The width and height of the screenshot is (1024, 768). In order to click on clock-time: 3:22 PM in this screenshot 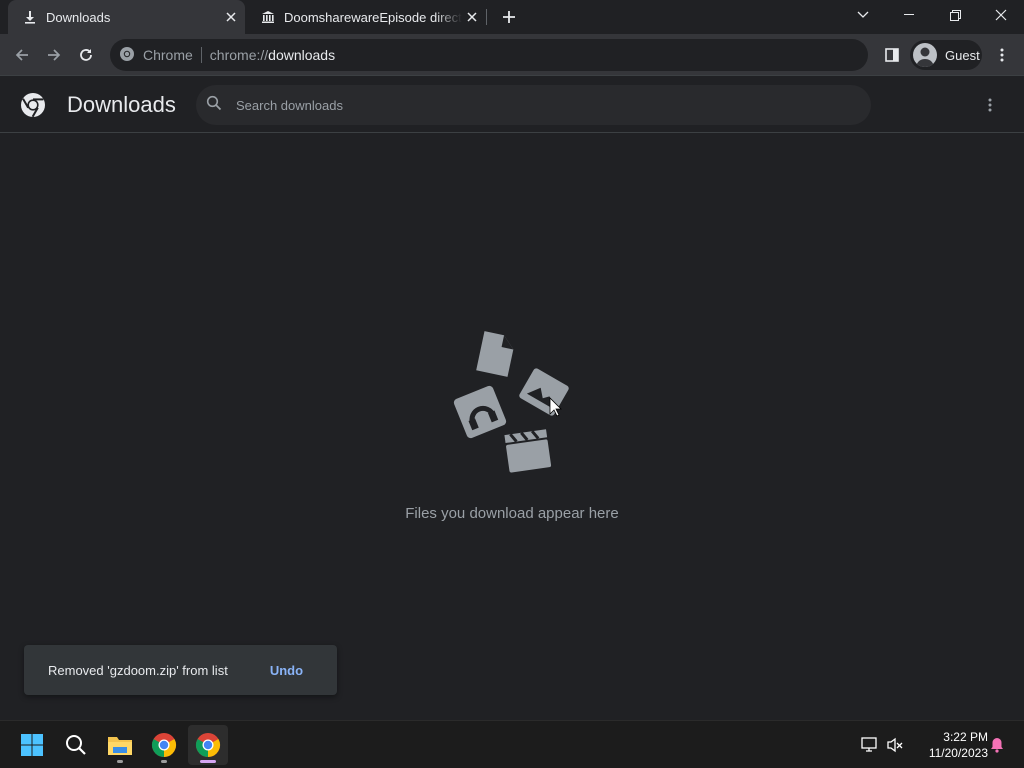, I will do `click(965, 737)`.